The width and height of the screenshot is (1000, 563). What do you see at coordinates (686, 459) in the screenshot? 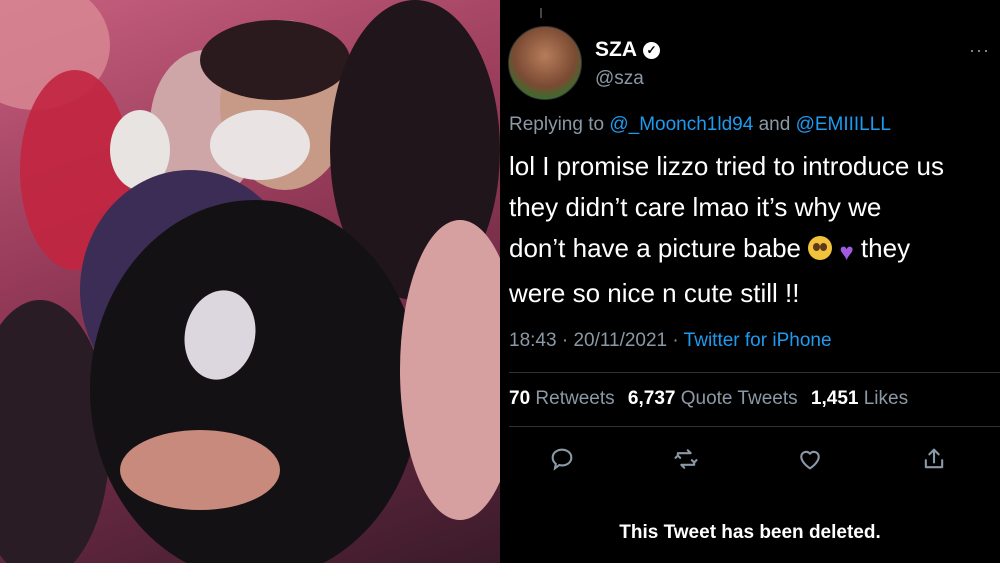
I see `retweet-icon` at bounding box center [686, 459].